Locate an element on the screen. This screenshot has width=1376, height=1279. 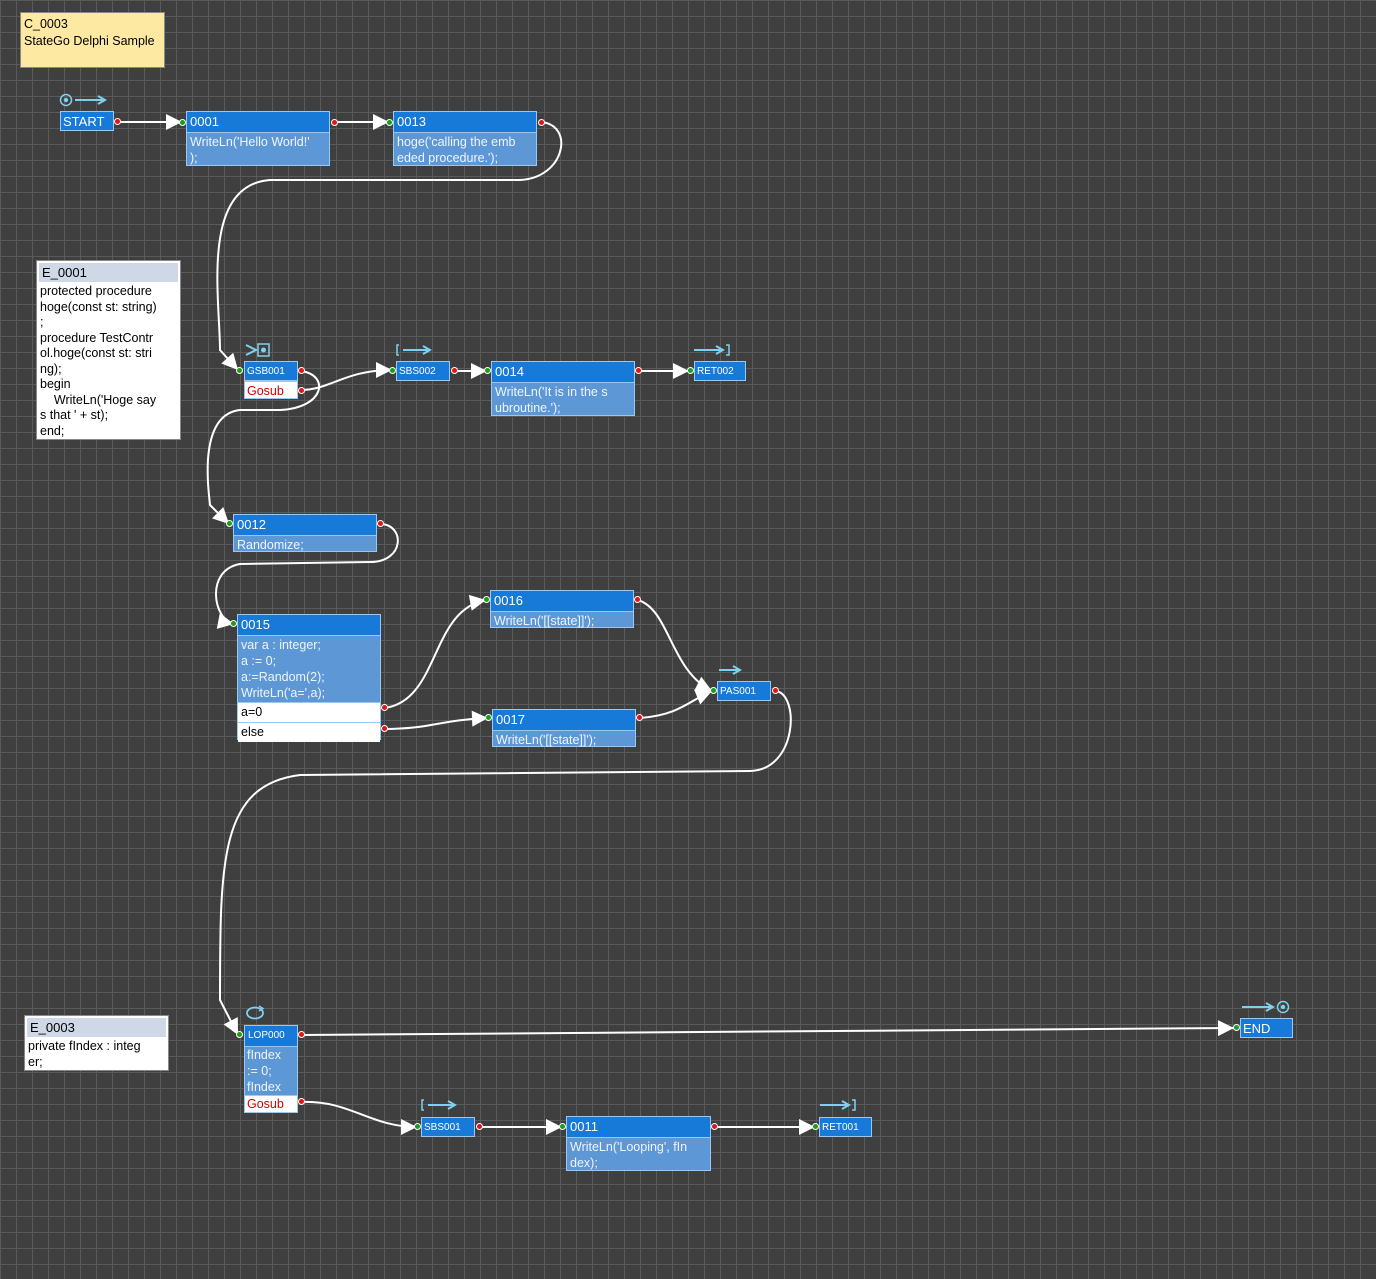
wire-lop000-sbs001 is located at coordinates (359, 1117).